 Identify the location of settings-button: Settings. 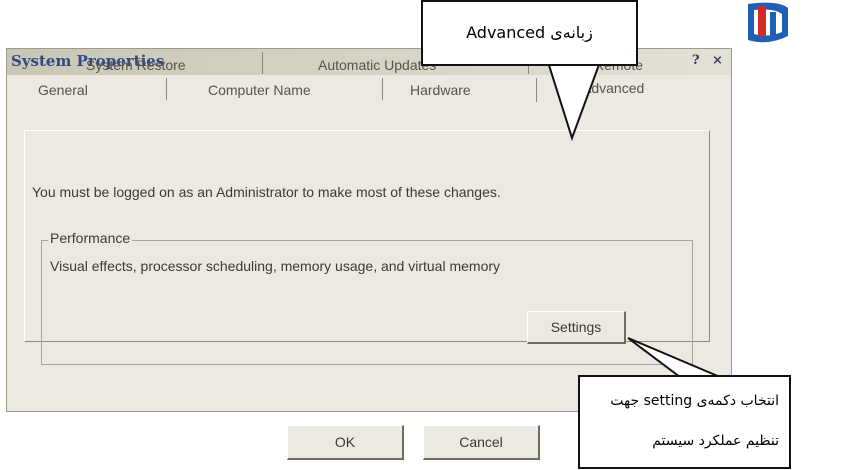
(576, 327).